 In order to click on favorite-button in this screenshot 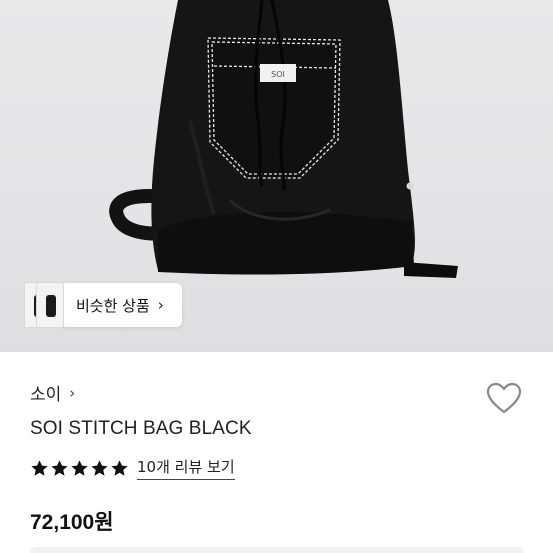, I will do `click(504, 398)`.